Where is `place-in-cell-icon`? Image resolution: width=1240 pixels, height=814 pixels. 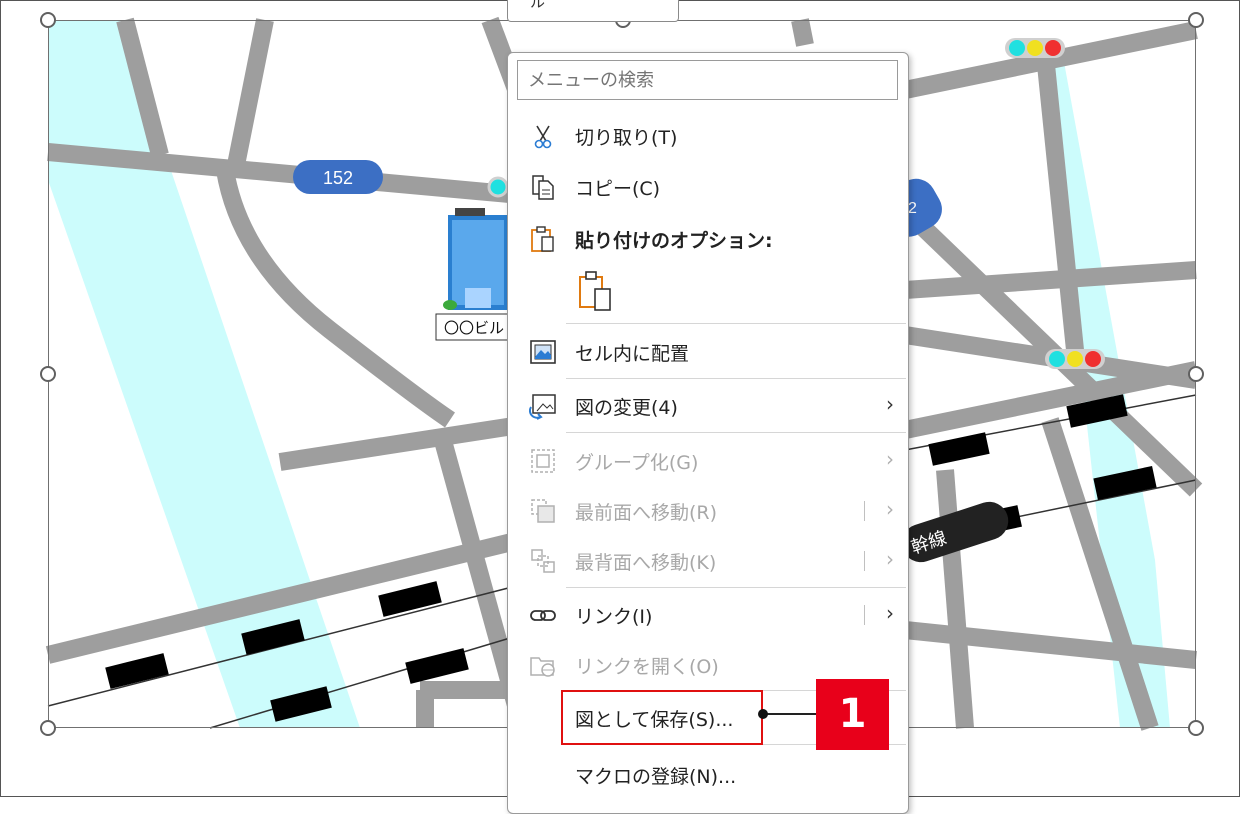 place-in-cell-icon is located at coordinates (543, 352).